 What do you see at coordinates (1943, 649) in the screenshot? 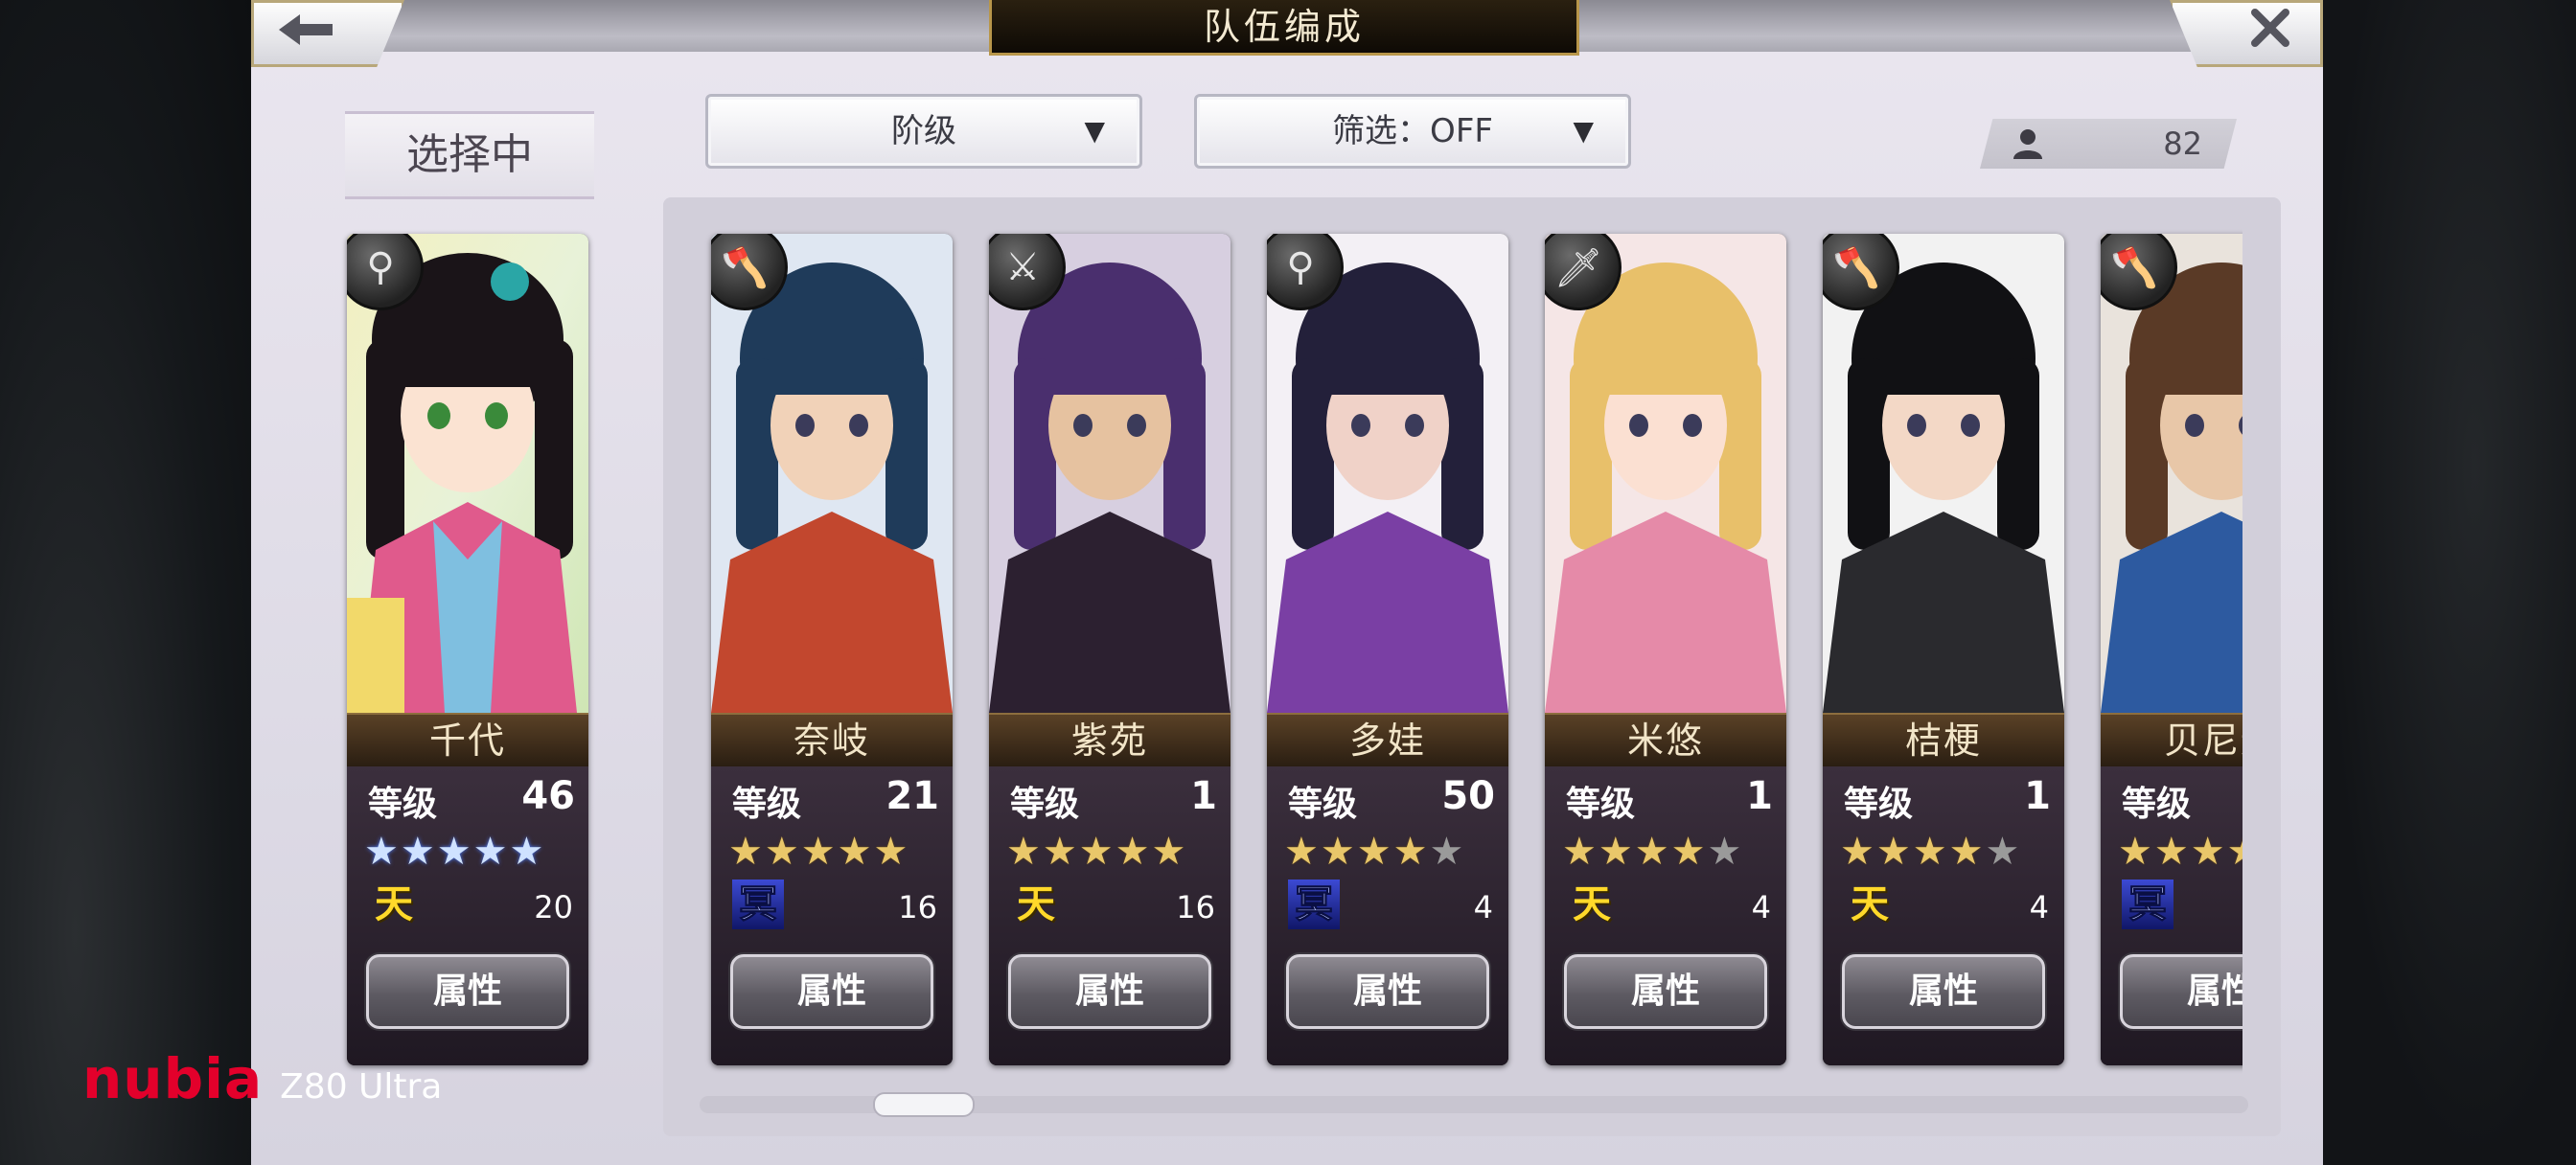
I see `character-card: 🪓 桔梗 等级 1 ★ ★ ★ ★ ★ 天 4 属性` at bounding box center [1943, 649].